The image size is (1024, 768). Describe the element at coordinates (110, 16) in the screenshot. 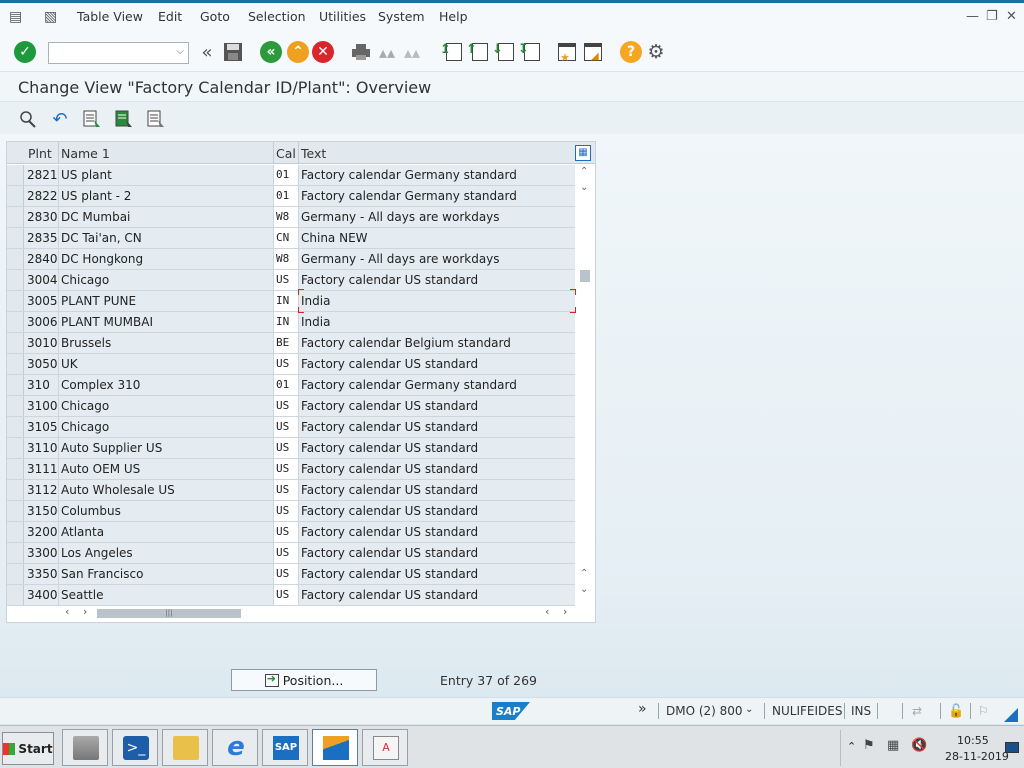

I see `menu-table-view: Table View` at that location.